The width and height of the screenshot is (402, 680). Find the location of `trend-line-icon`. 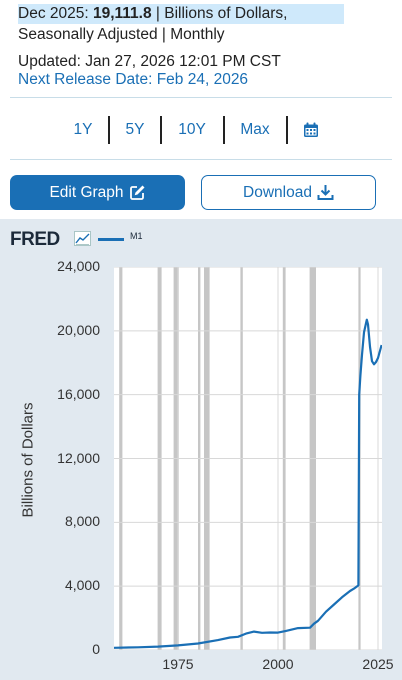

trend-line-icon is located at coordinates (82, 238).